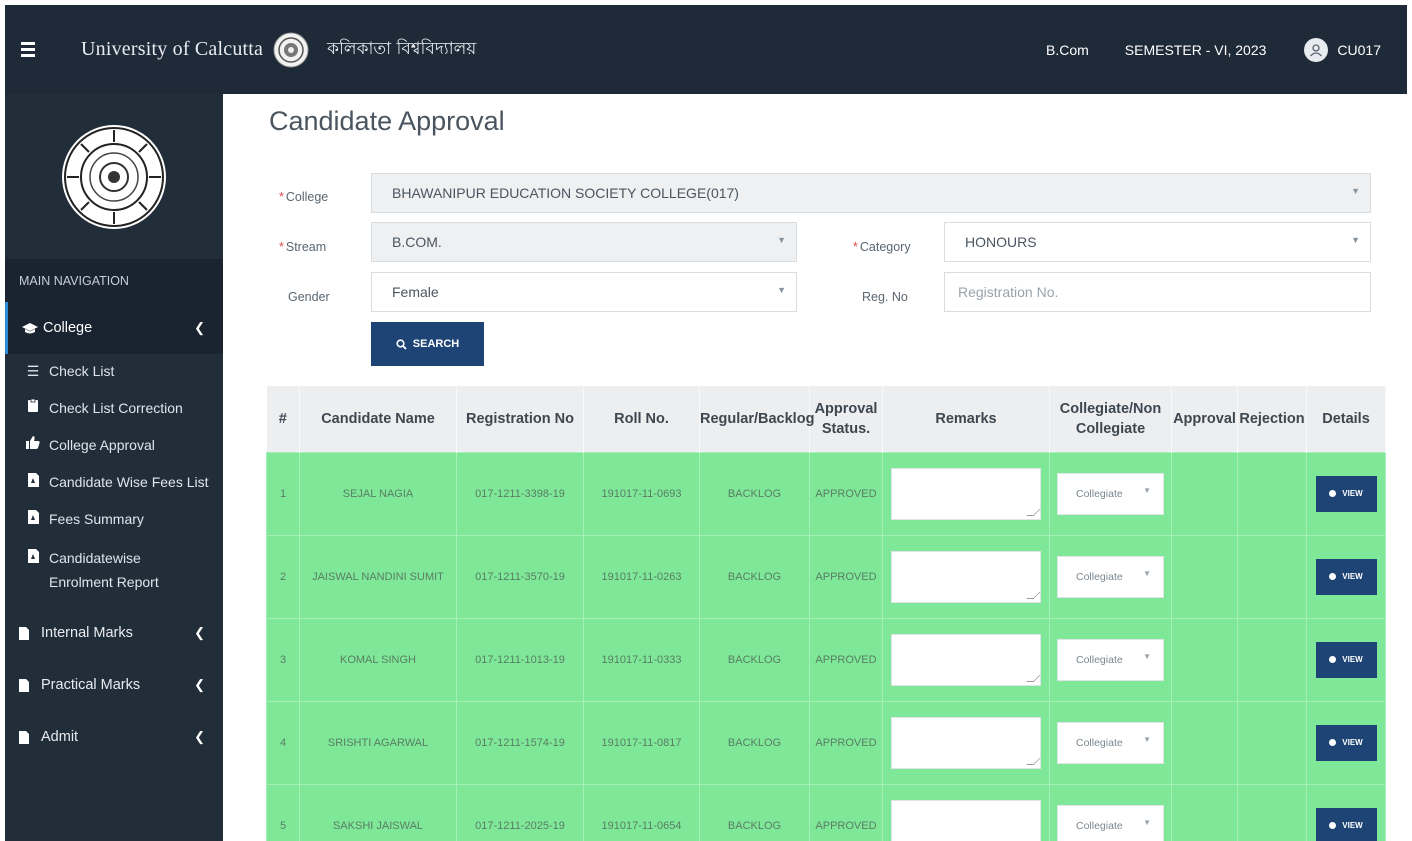 The height and width of the screenshot is (841, 1412). I want to click on university-seal-icon, so click(291, 49).